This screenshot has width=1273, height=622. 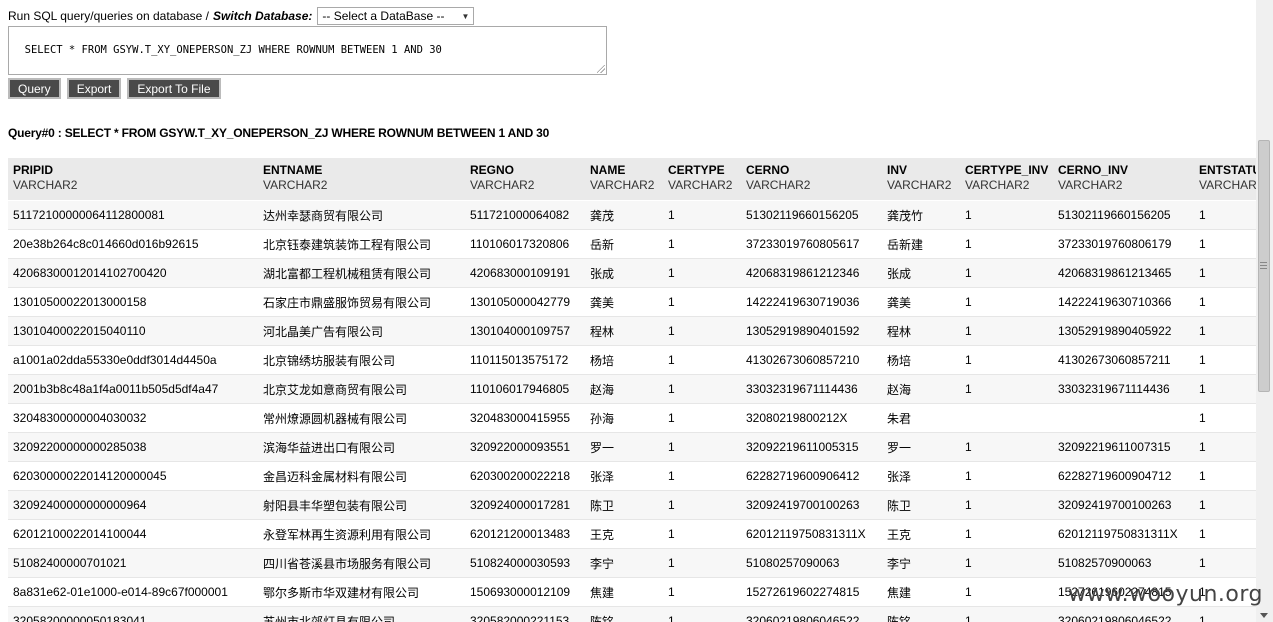 What do you see at coordinates (361, 389) in the screenshot?
I see `table-cell: 北京艾龙如意商贸有限公司` at bounding box center [361, 389].